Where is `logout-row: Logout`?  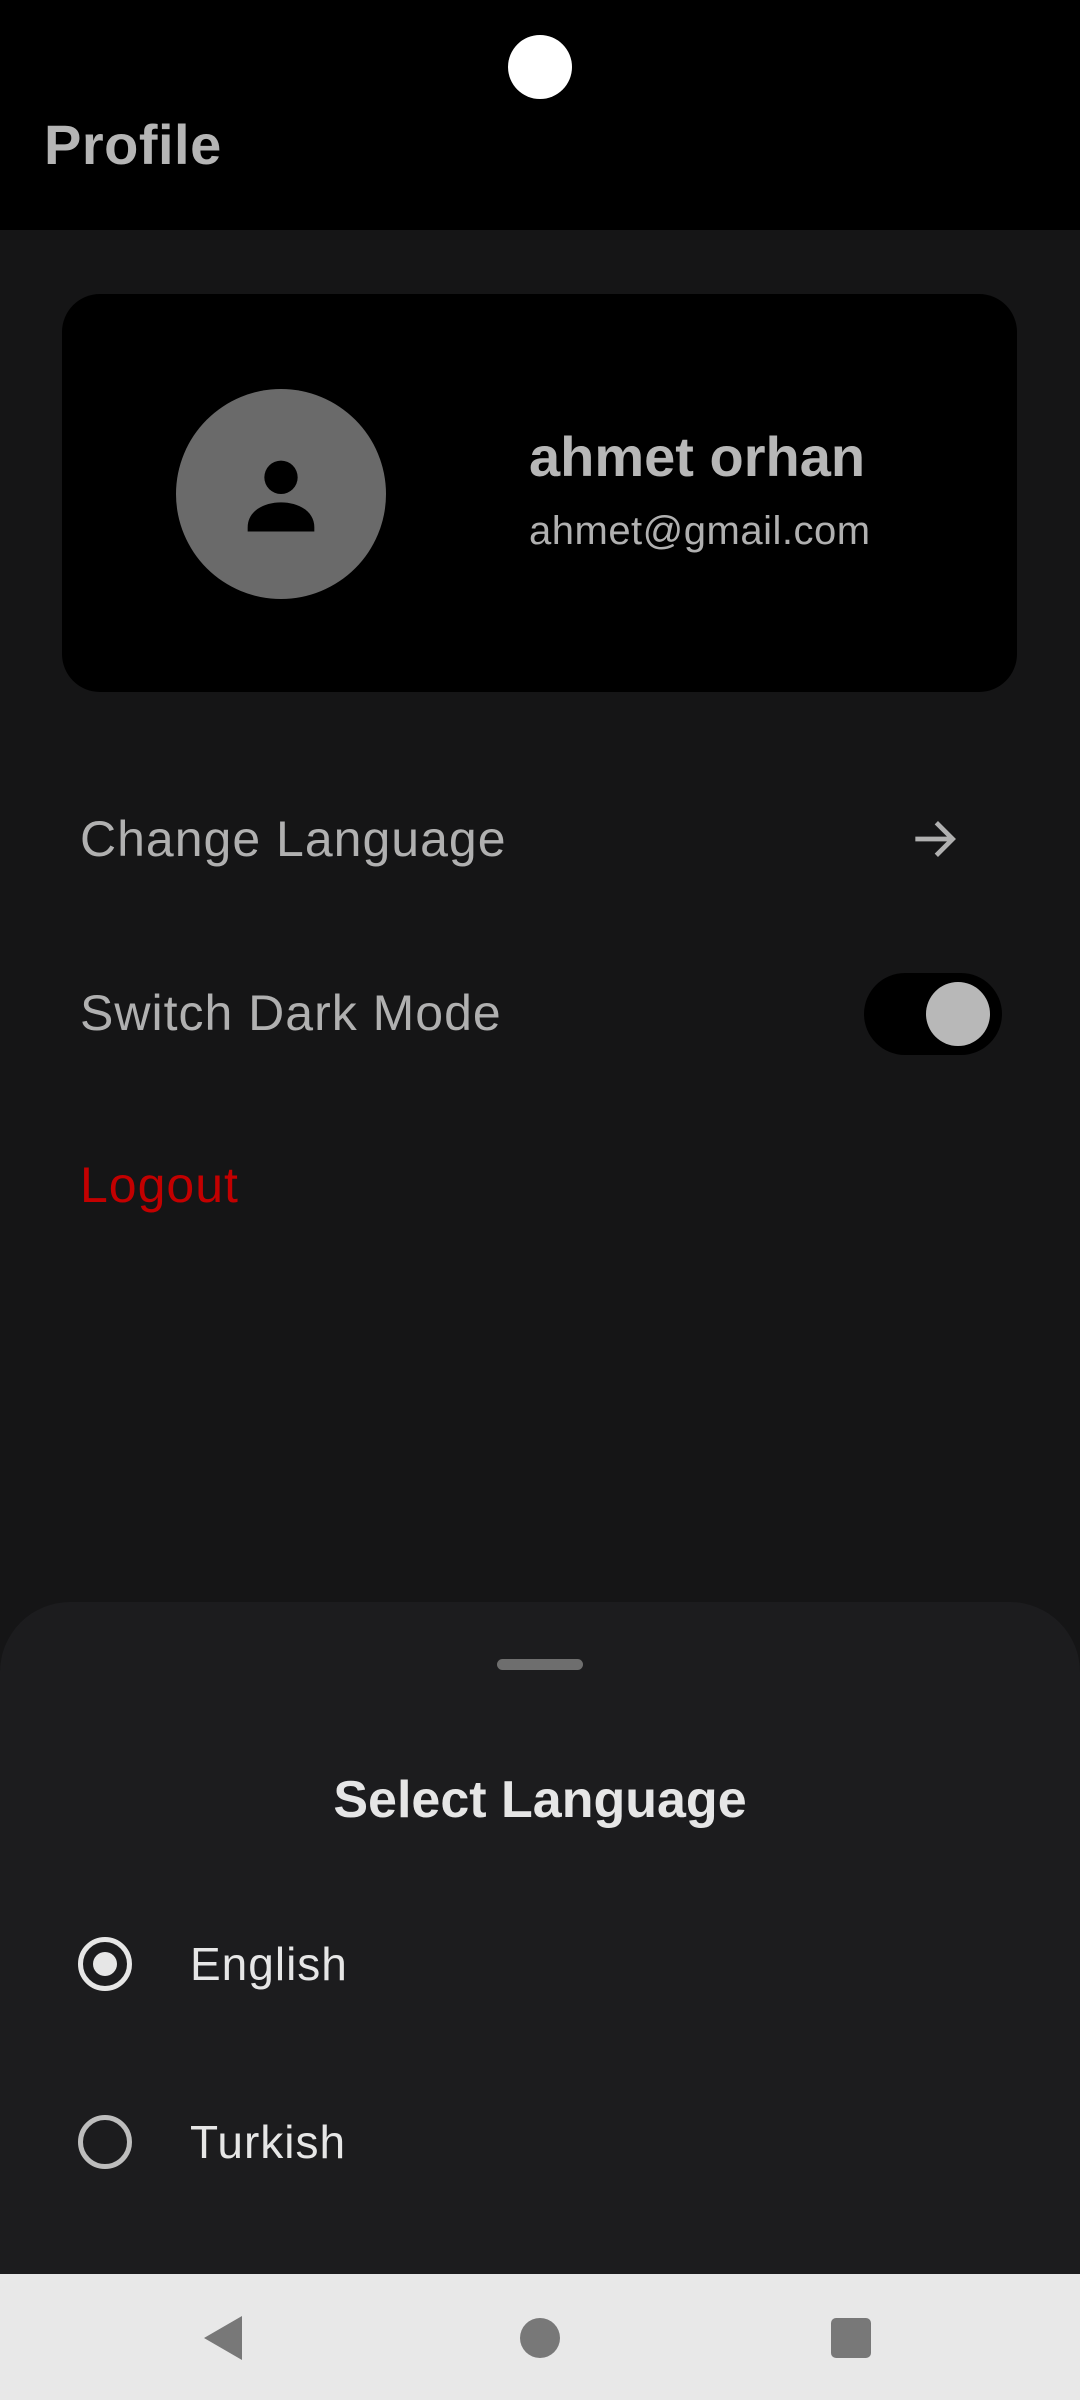
logout-row: Logout is located at coordinates (540, 1185).